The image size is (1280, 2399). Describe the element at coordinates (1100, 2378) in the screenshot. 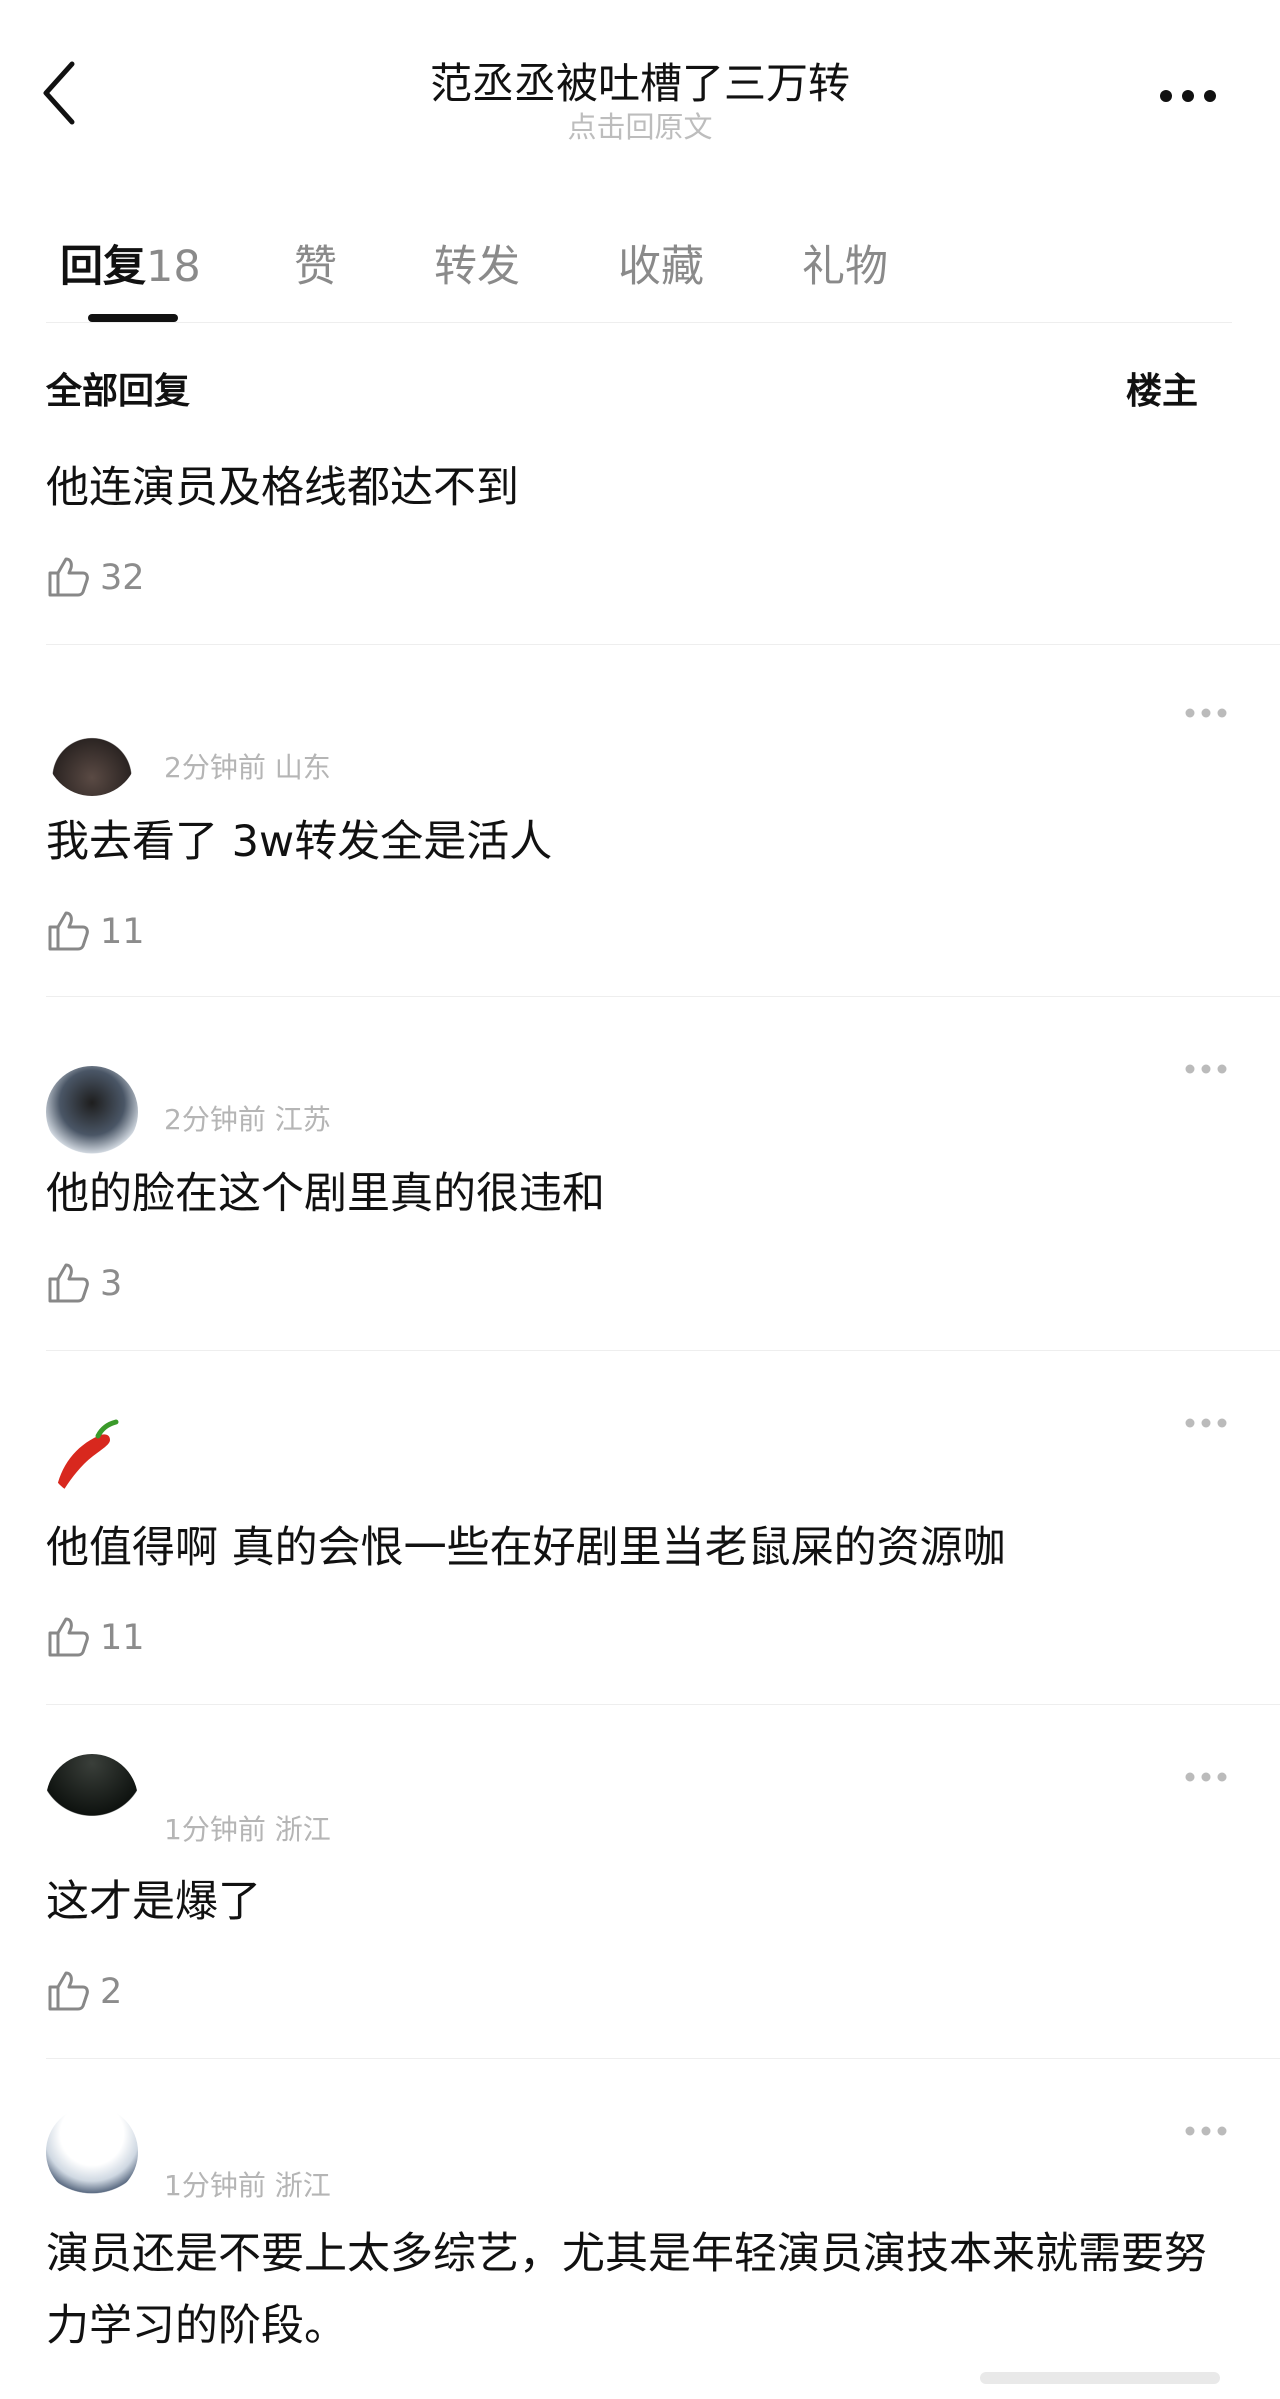

I see `home-indicator` at that location.